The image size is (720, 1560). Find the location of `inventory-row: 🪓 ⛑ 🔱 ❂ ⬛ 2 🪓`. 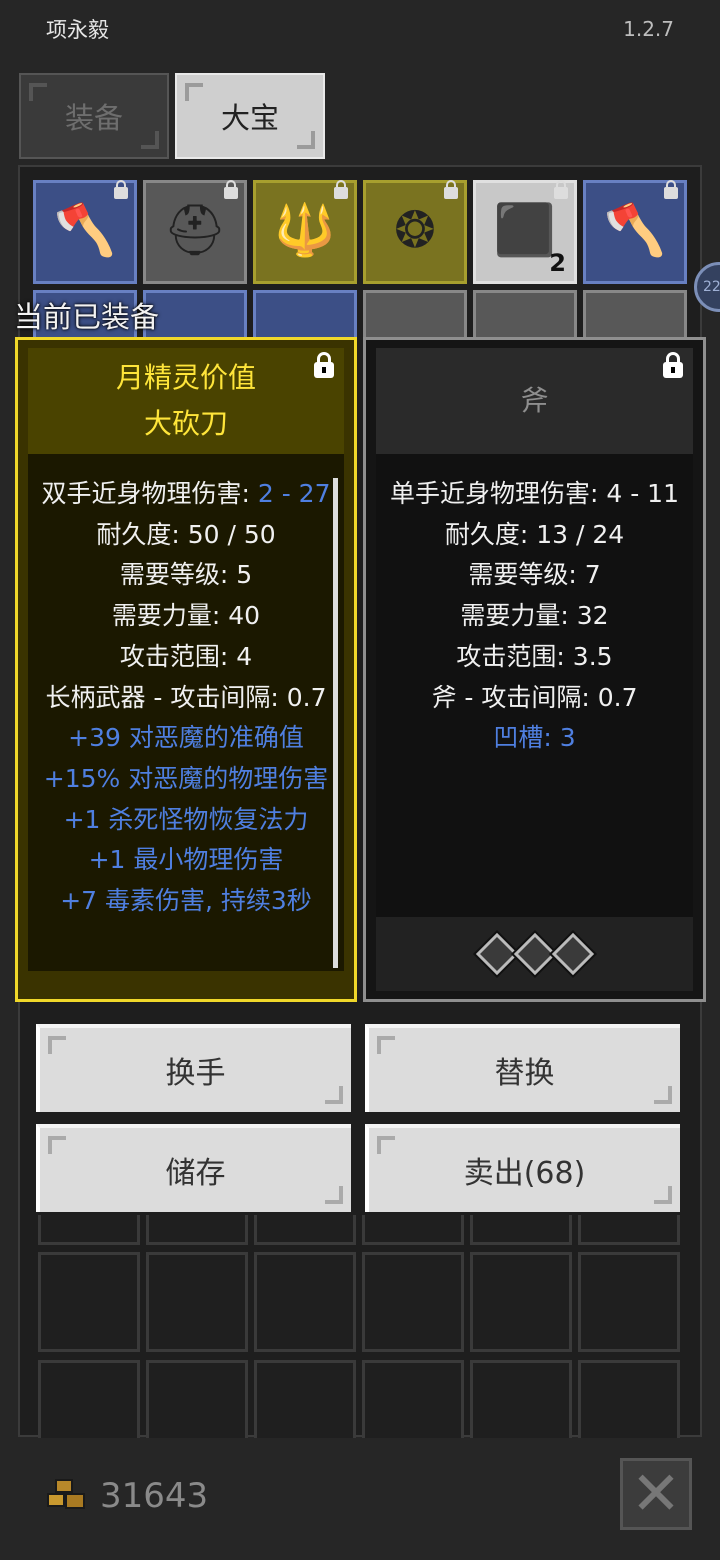

inventory-row: 🪓 ⛑ 🔱 ❂ ⬛ 2 🪓 is located at coordinates (360, 232).